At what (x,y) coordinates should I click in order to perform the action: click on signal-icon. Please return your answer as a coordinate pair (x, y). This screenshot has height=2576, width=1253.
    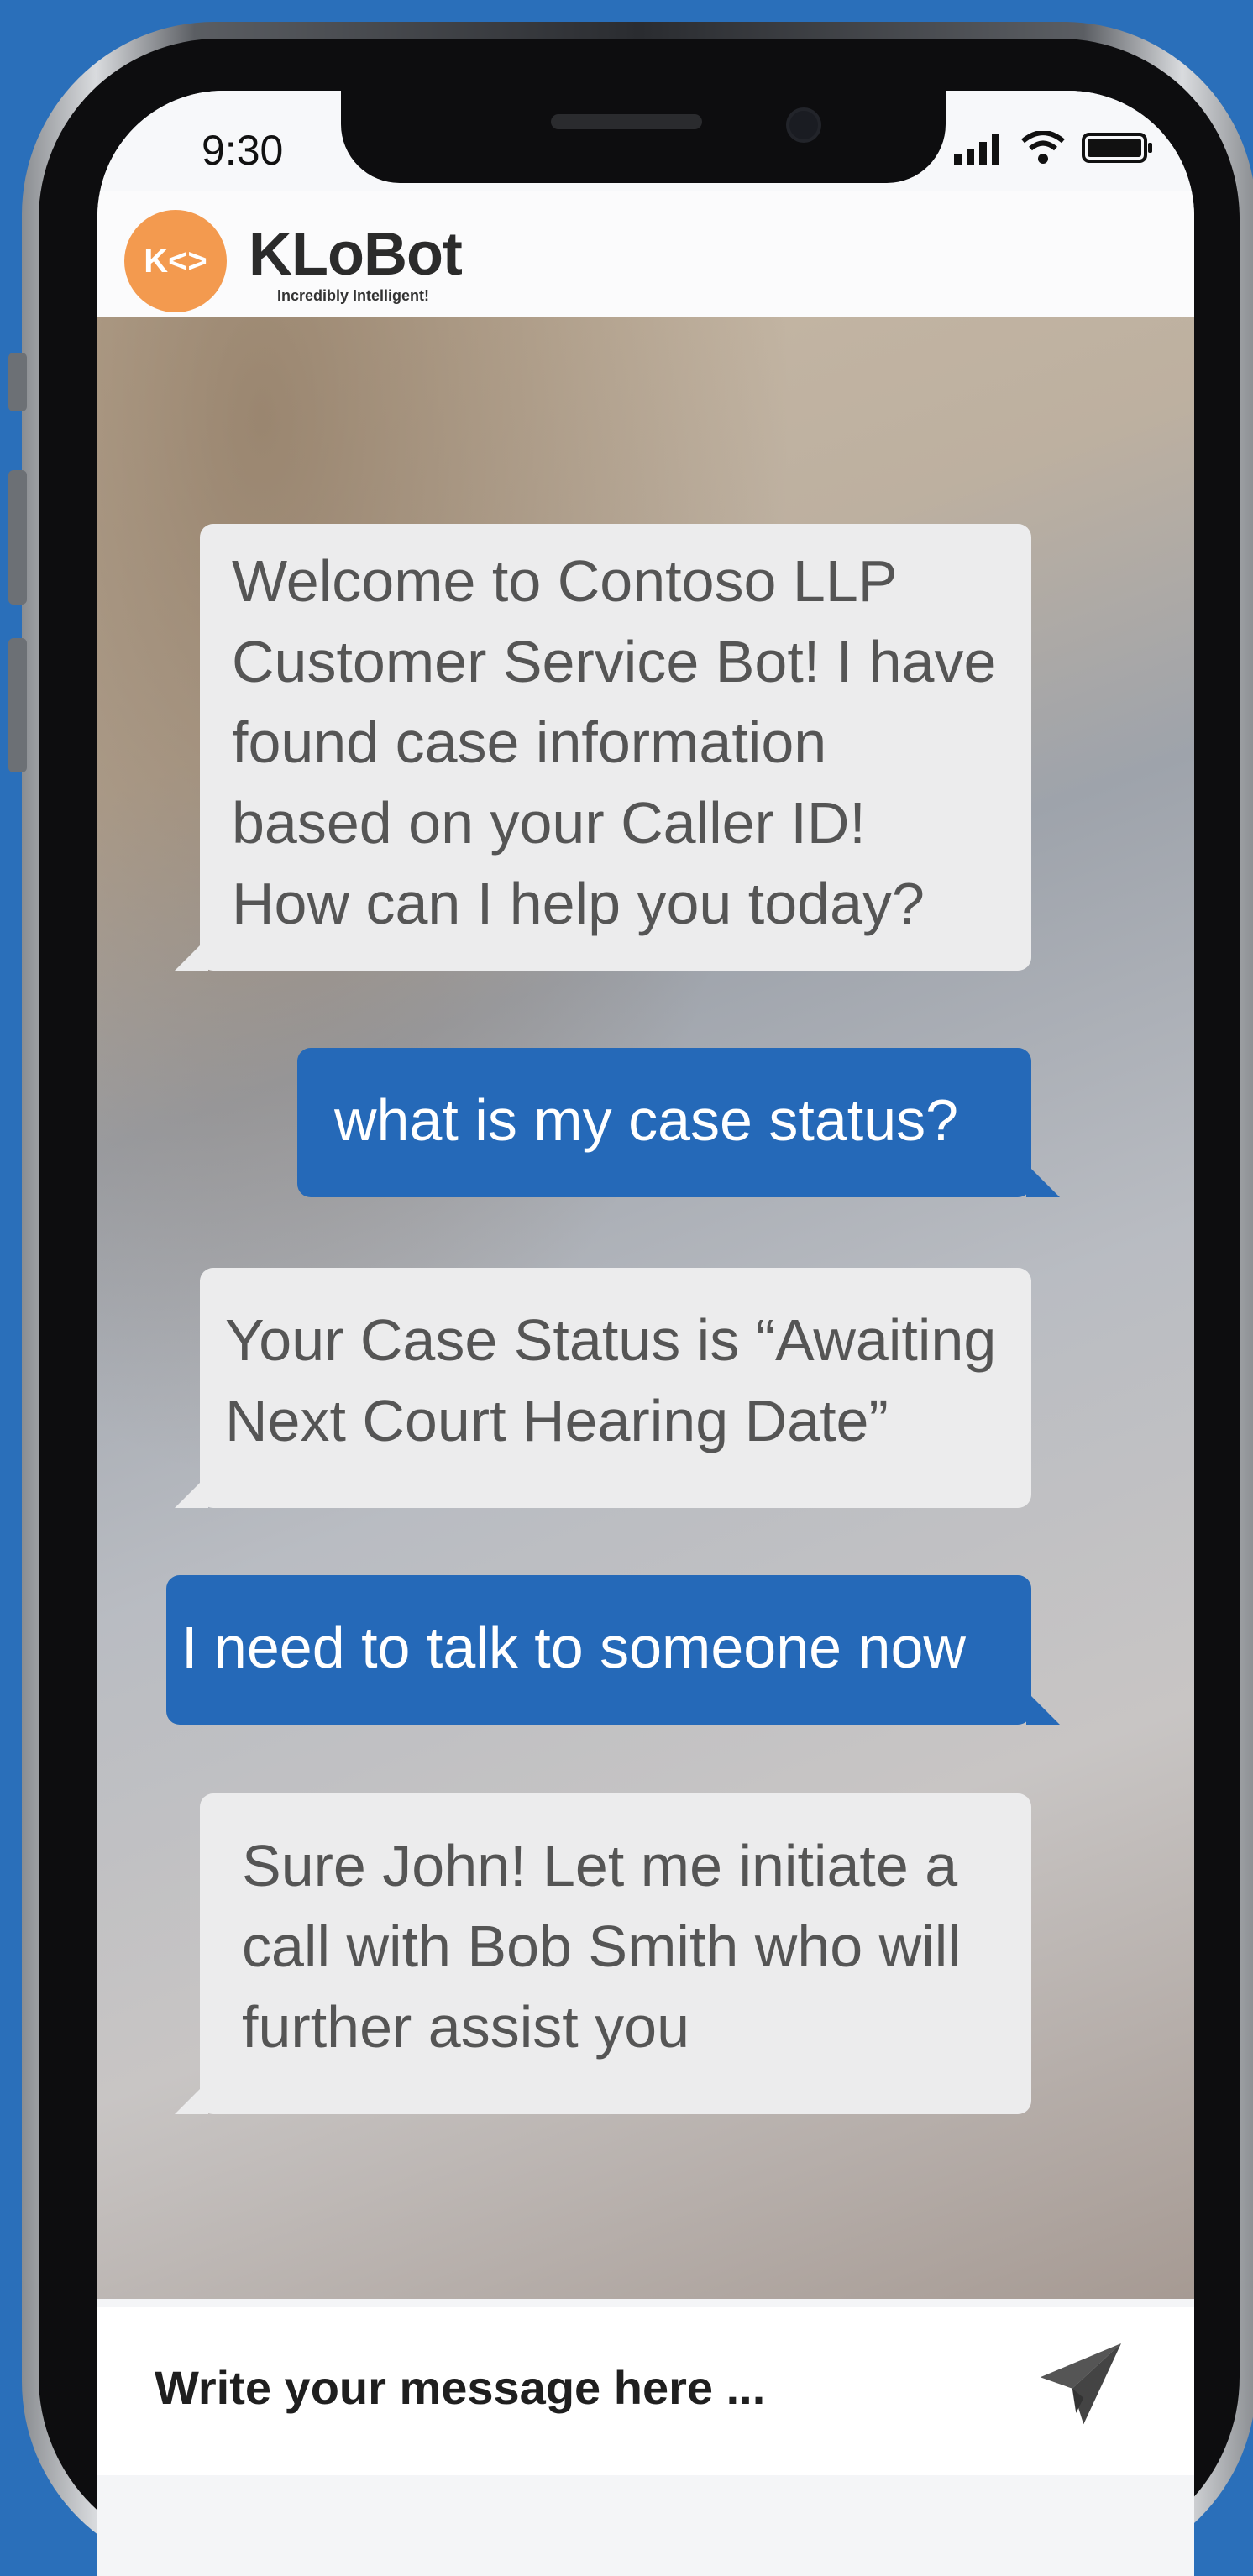
    Looking at the image, I should click on (976, 150).